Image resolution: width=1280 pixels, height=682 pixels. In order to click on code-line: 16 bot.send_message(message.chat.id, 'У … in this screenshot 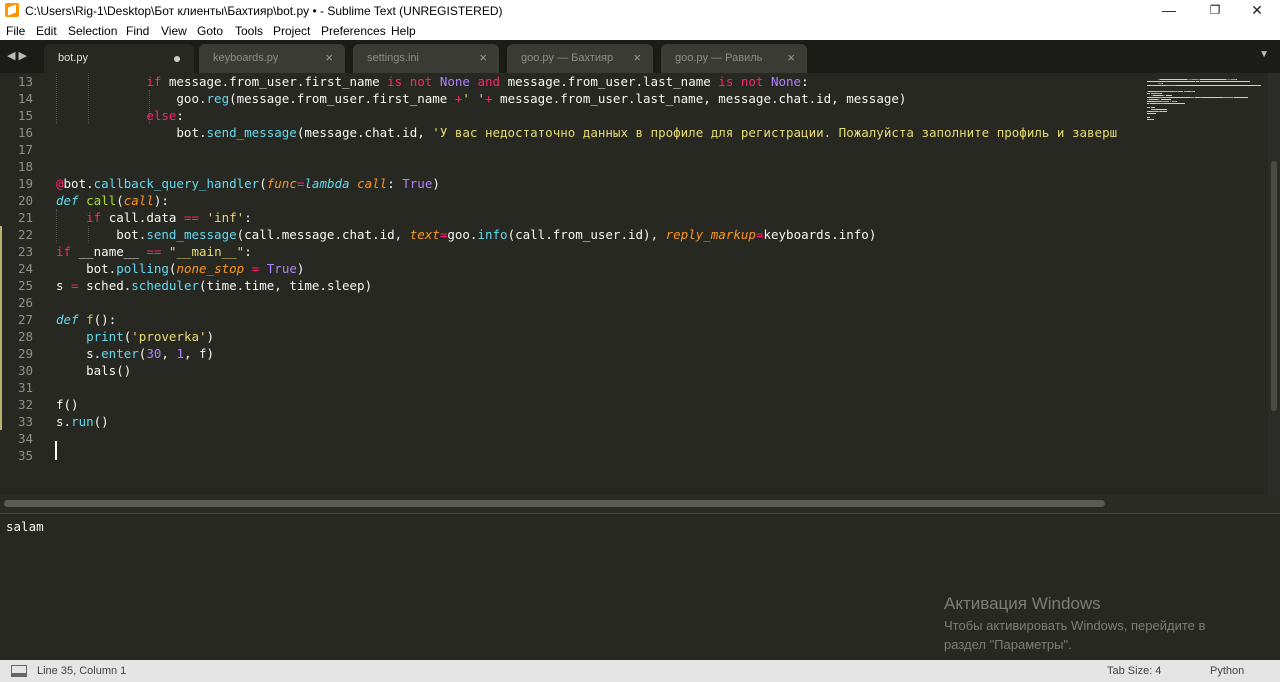, I will do `click(571, 132)`.